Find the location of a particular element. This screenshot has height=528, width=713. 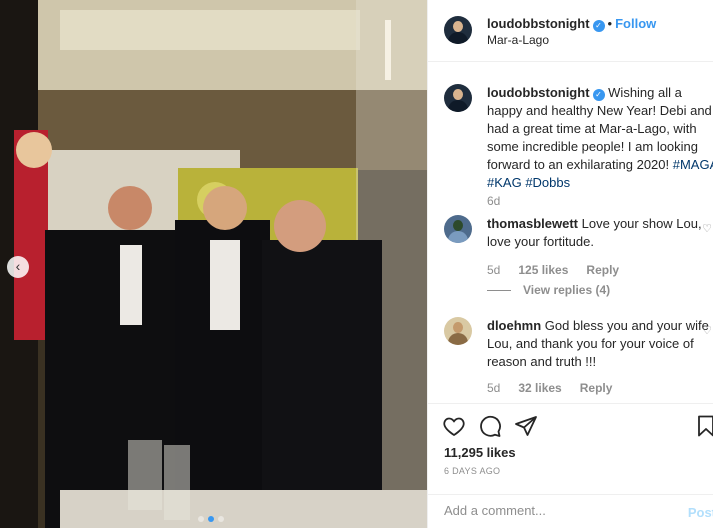

comment-icon is located at coordinates (490, 426).